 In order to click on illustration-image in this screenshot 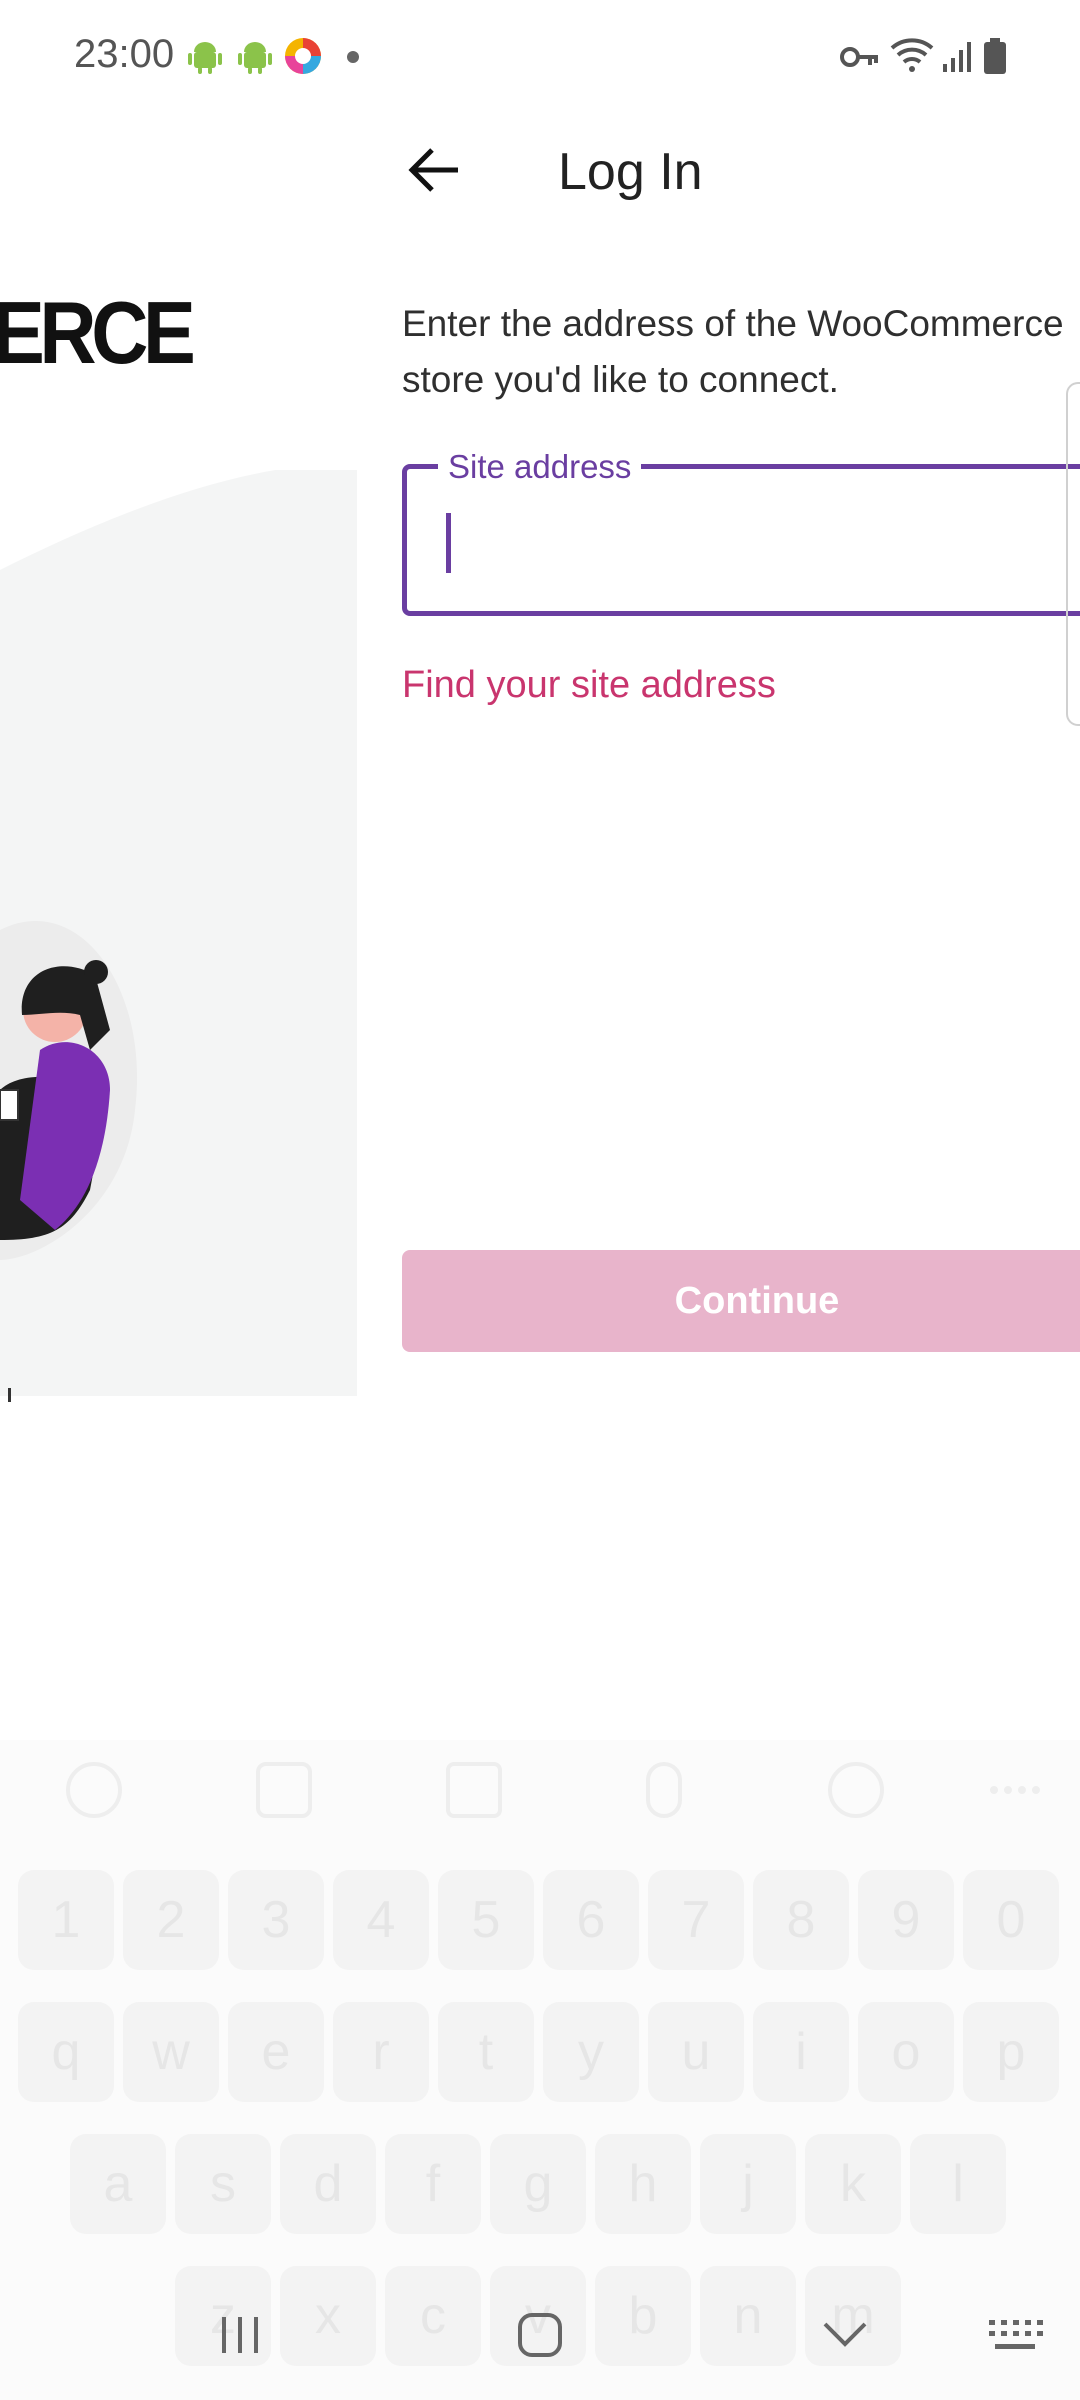, I will do `click(178, 933)`.